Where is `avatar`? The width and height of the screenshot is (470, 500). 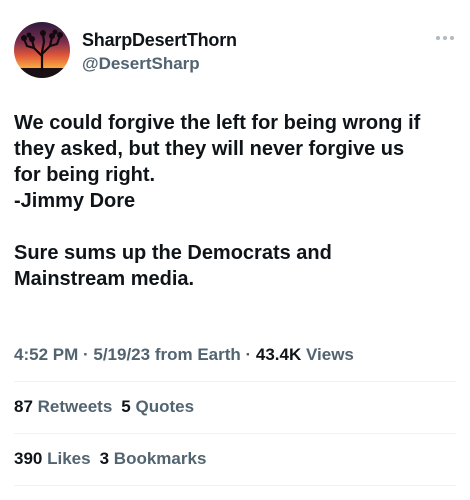 avatar is located at coordinates (42, 50).